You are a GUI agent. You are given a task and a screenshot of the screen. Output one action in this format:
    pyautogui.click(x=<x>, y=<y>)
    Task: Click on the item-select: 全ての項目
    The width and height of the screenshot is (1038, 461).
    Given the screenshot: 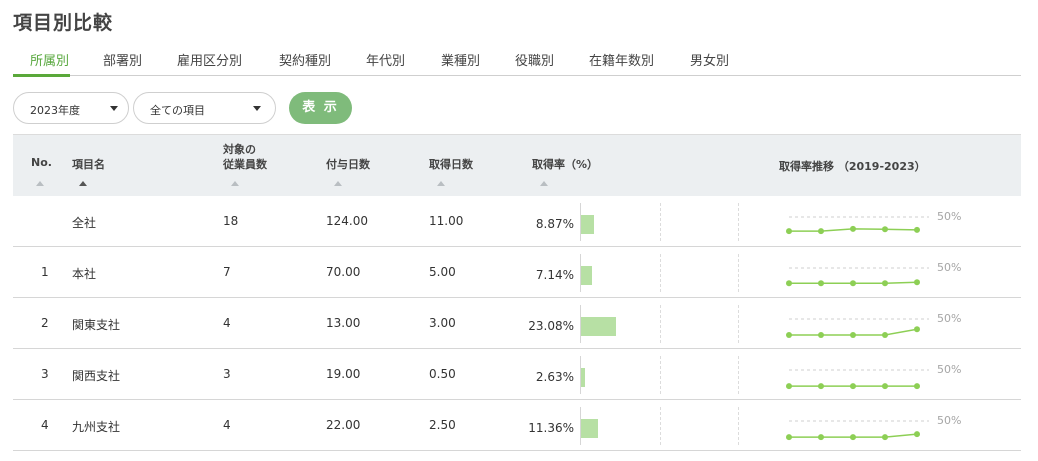 What is the action you would take?
    pyautogui.click(x=204, y=108)
    